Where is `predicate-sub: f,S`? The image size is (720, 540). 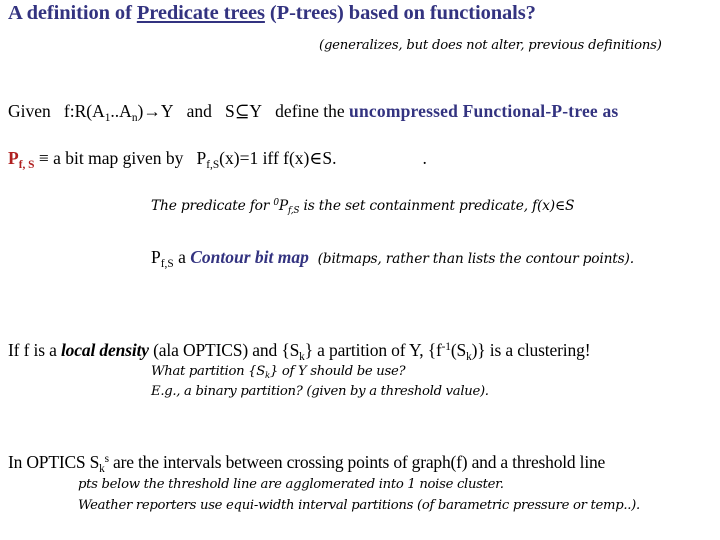 predicate-sub: f,S is located at coordinates (293, 211).